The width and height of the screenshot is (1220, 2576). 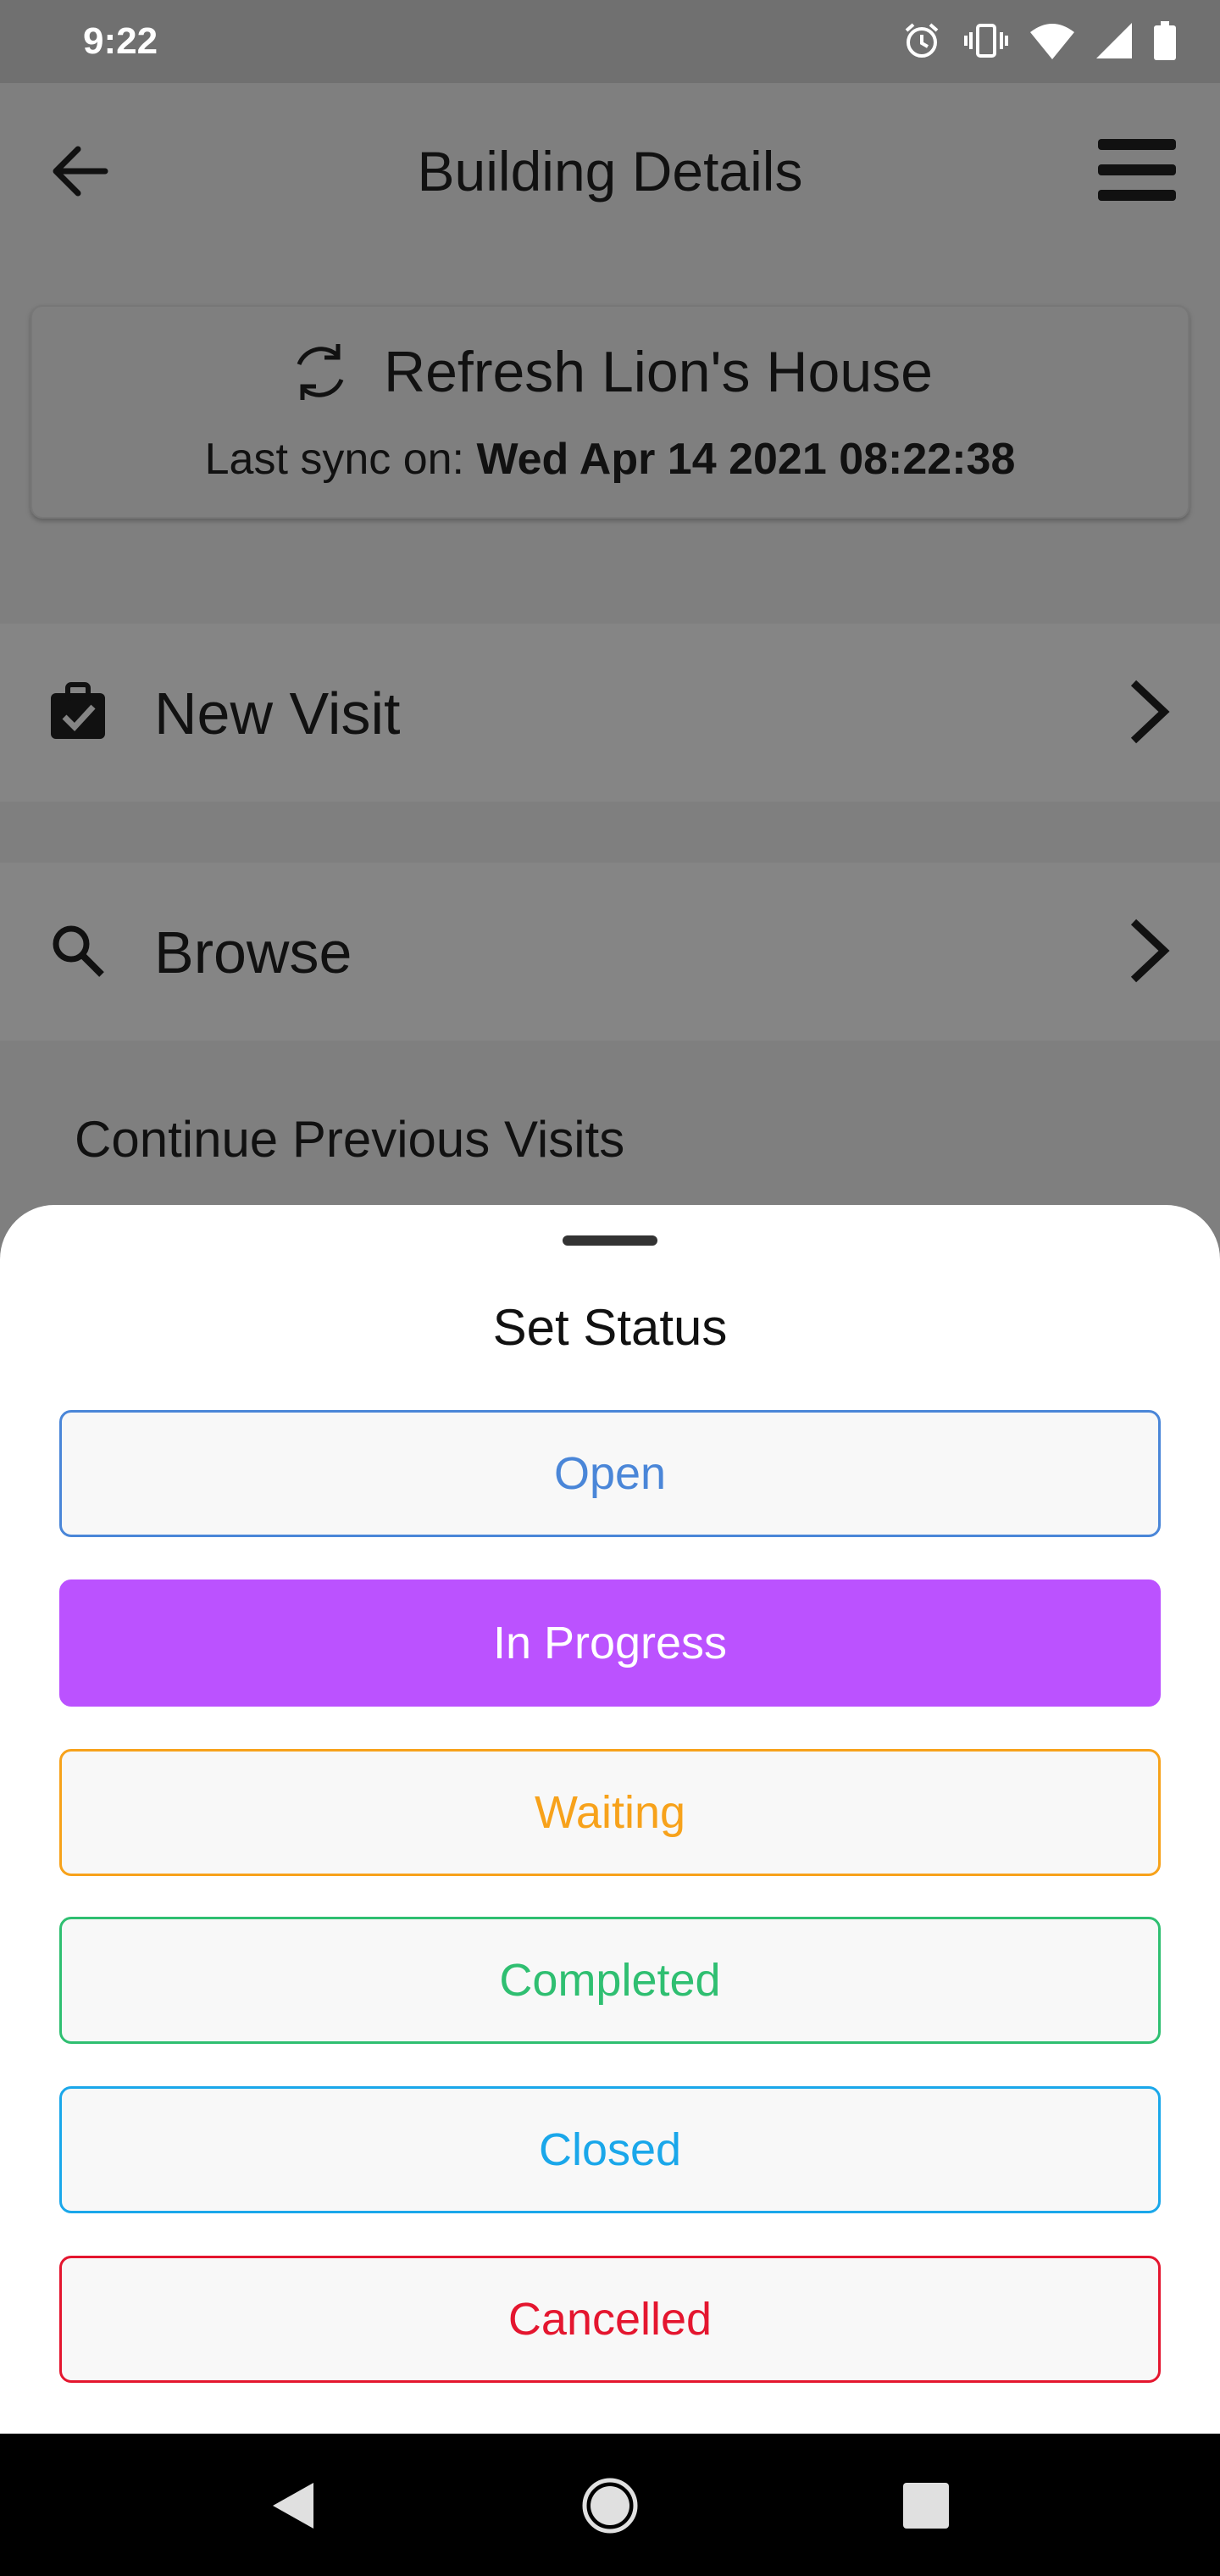 What do you see at coordinates (350, 1139) in the screenshot?
I see `section-label: Continue Previous Visits` at bounding box center [350, 1139].